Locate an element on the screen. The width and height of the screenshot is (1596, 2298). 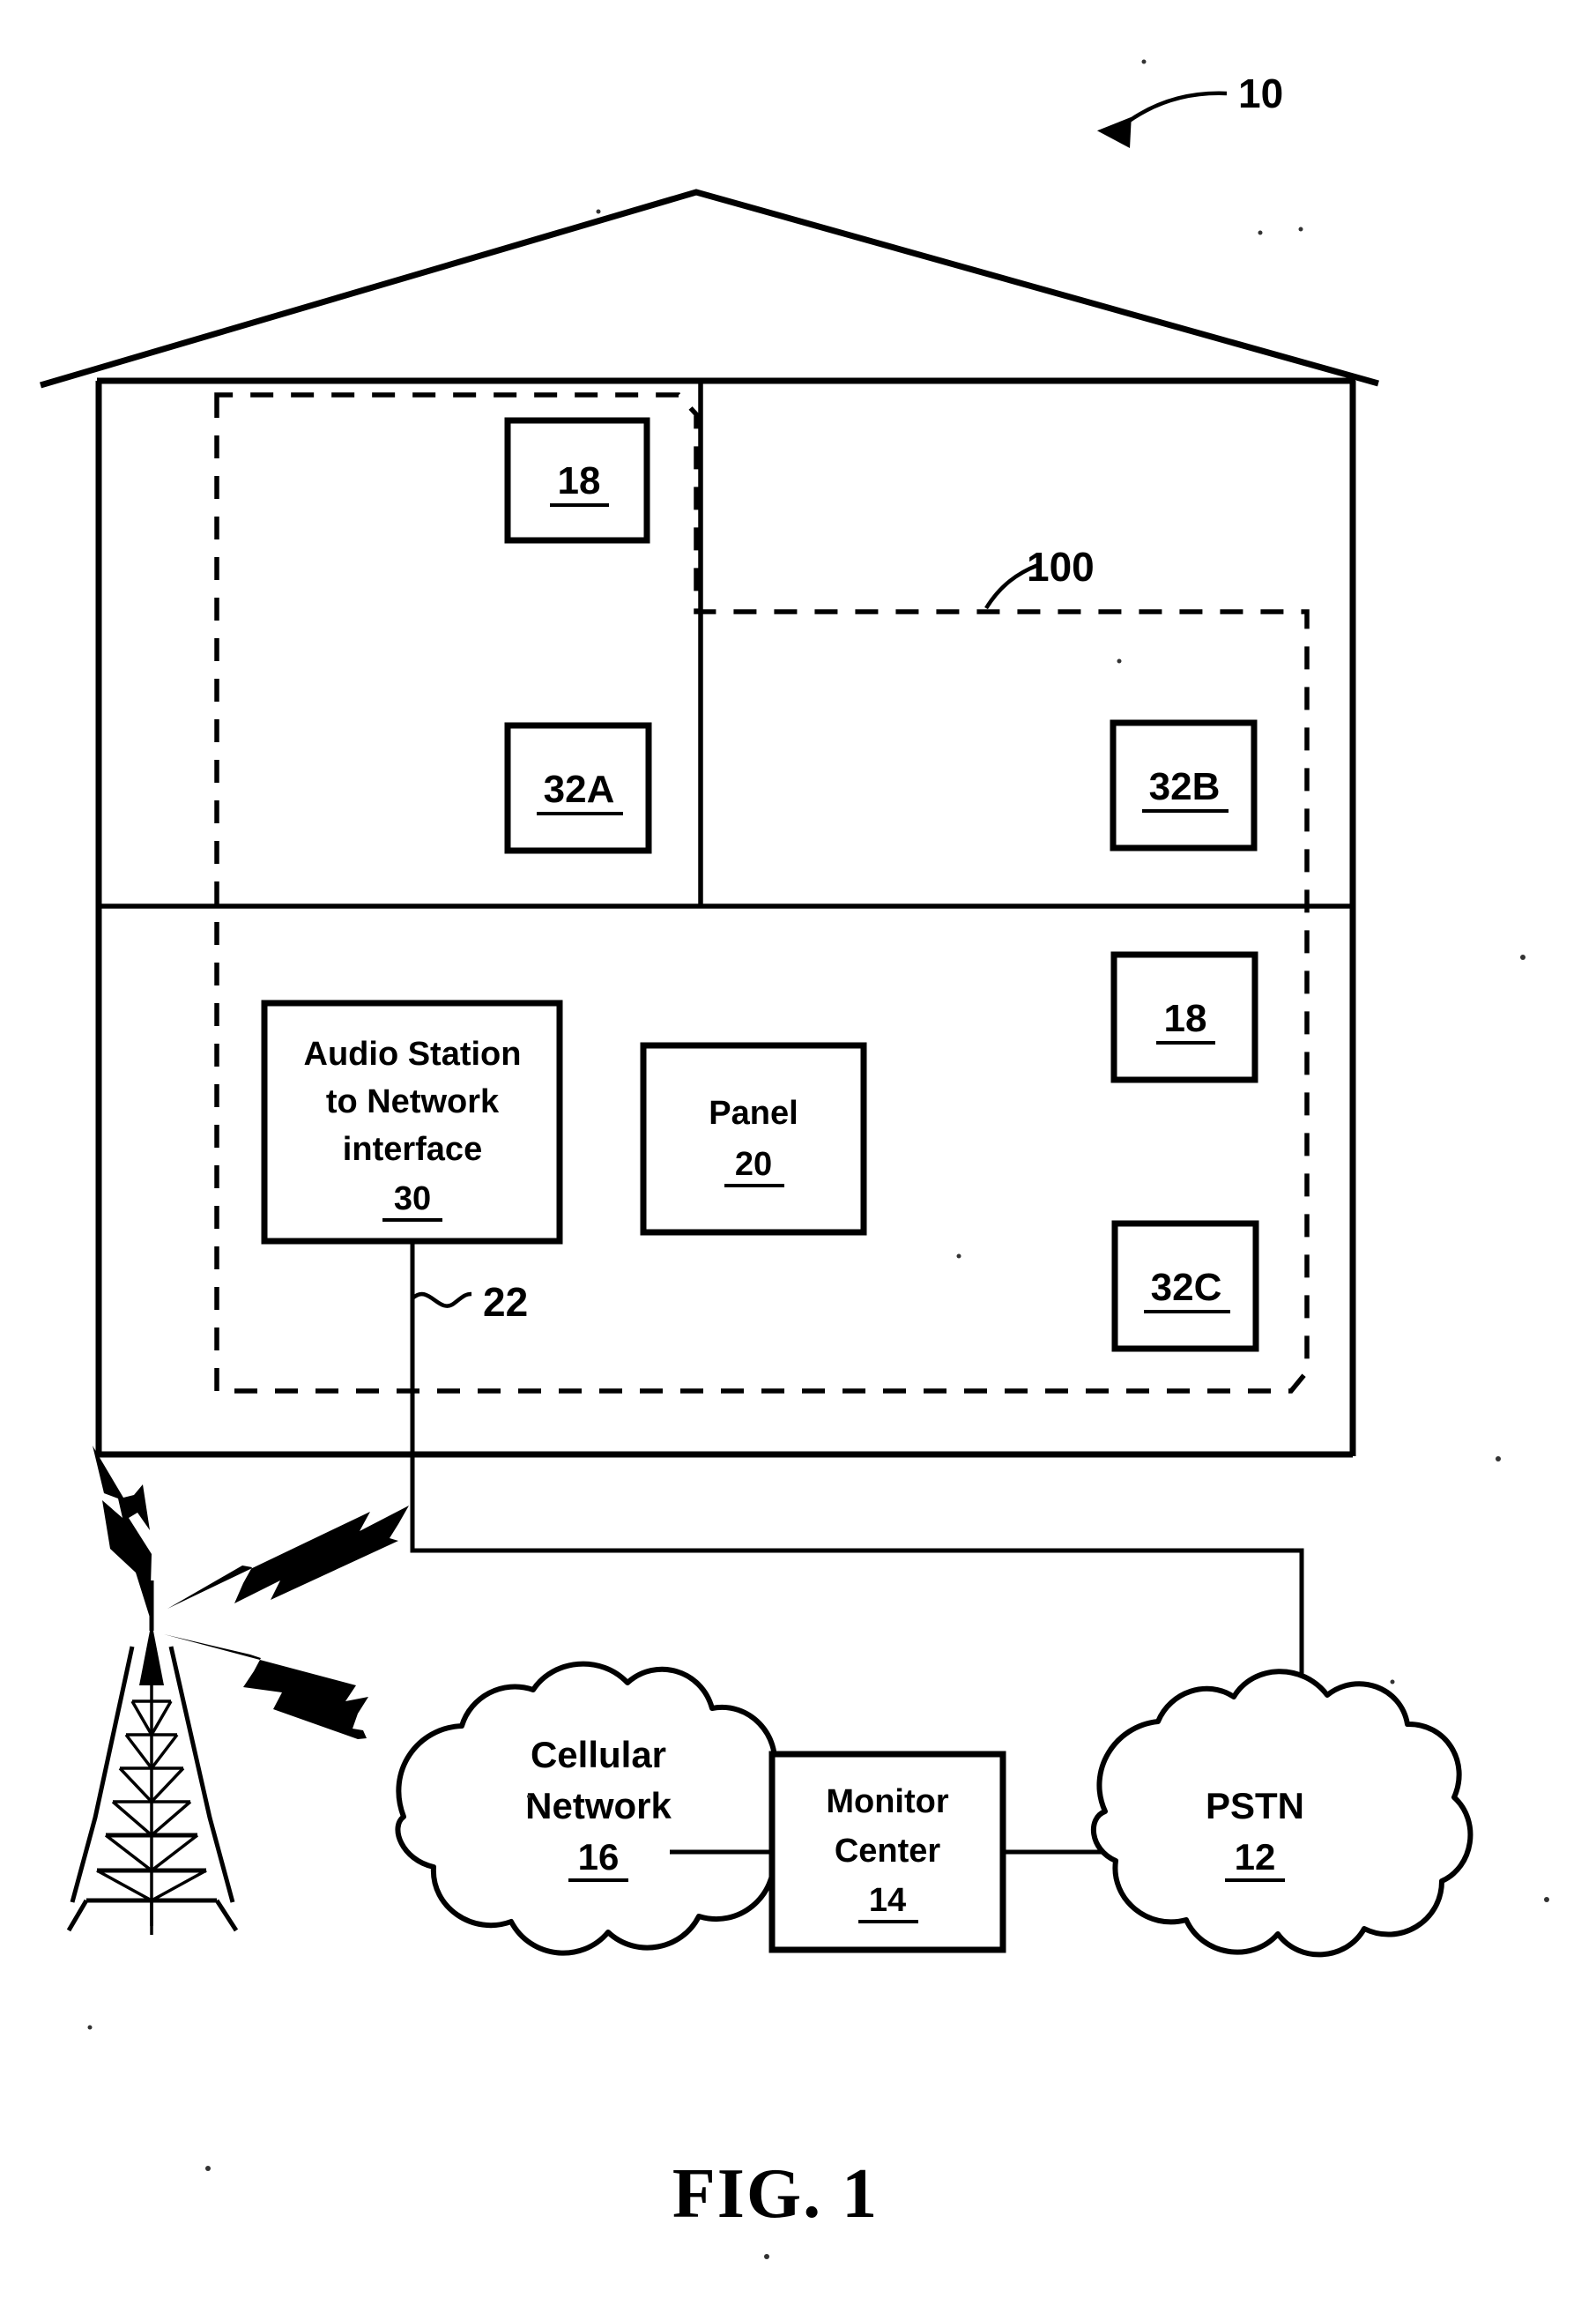
monitor-center-line2: Center is located at coordinates (888, 1851).